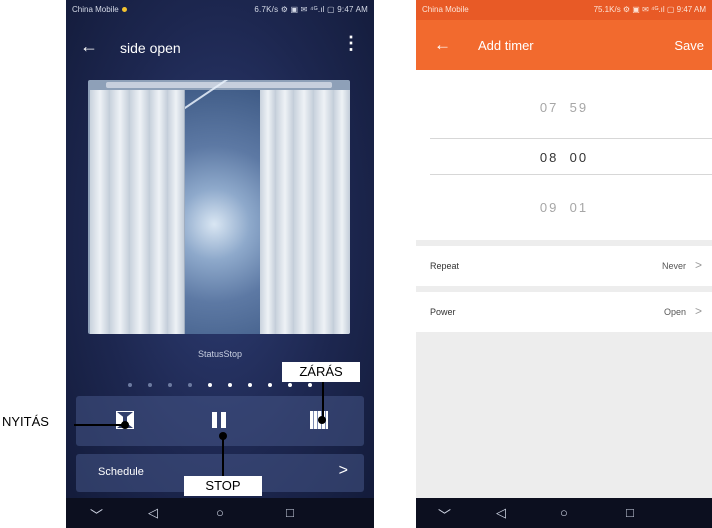  Describe the element at coordinates (579, 107) in the screenshot. I see `minute-value: 59` at that location.